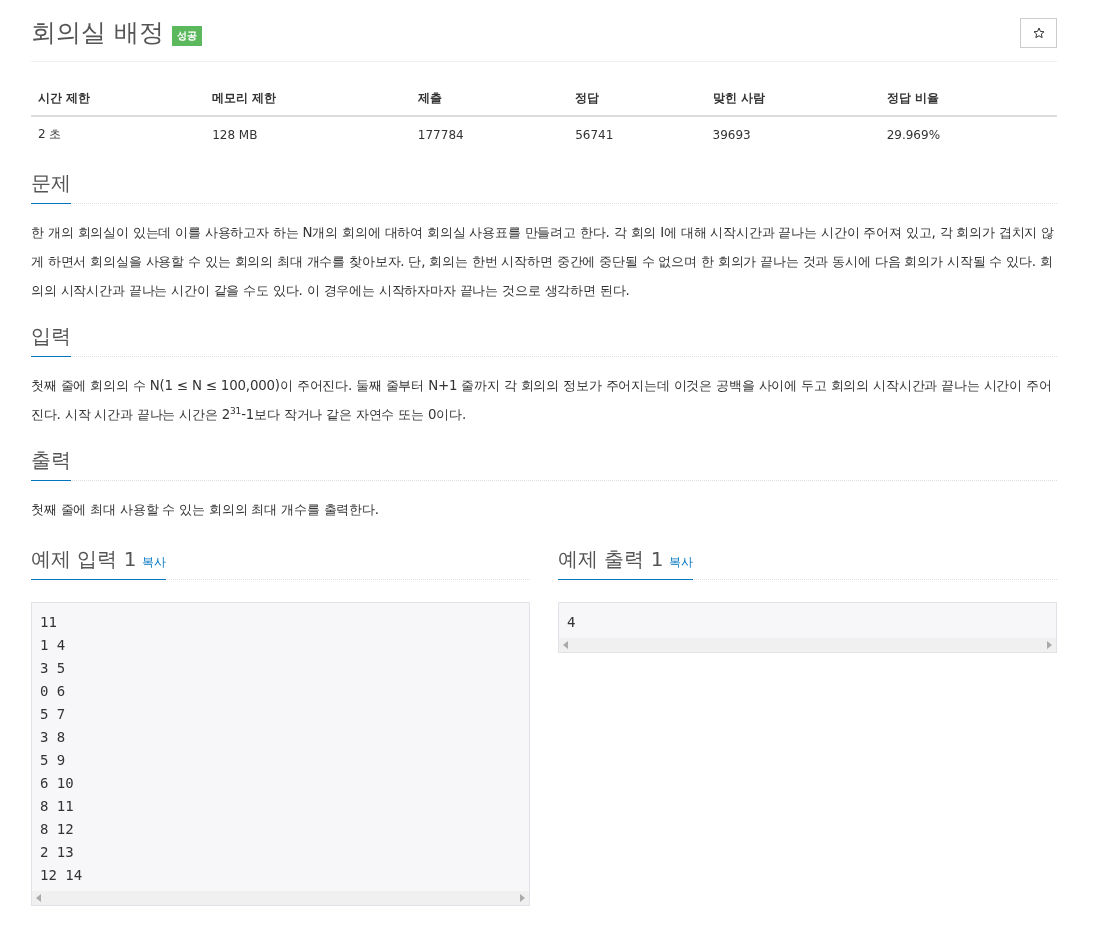 The width and height of the screenshot is (1104, 942). Describe the element at coordinates (205, 510) in the screenshot. I see `section-text: 첫째 줄에 최대 사용할 수 있는 회의의 최대 개수를 출력한다.` at that location.